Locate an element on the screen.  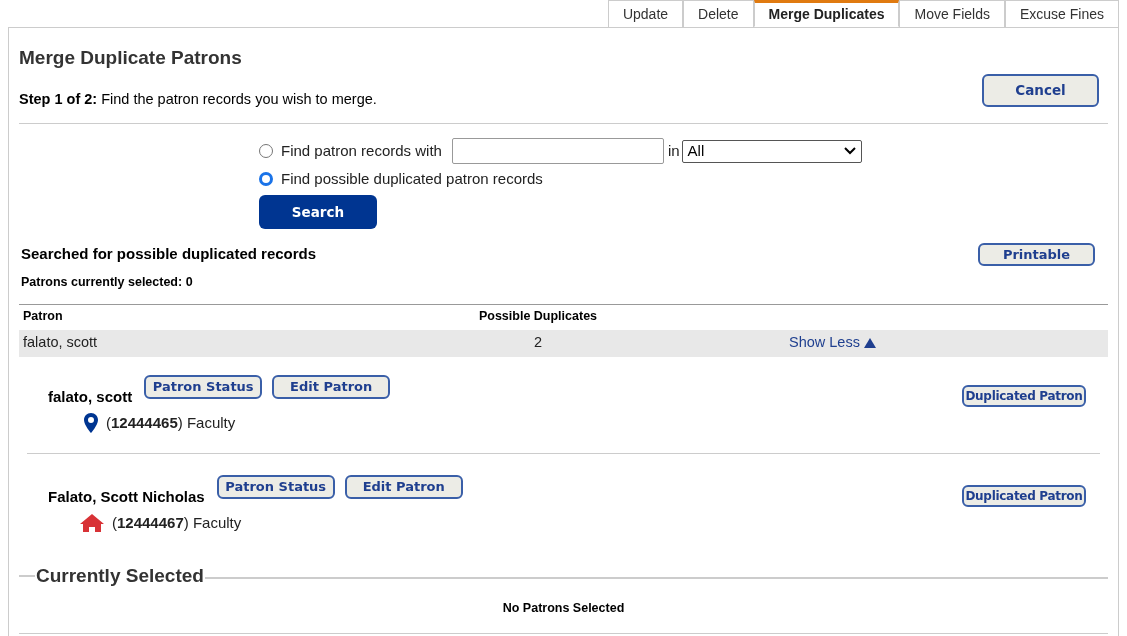
patron-name: falato, scott is located at coordinates (90, 396).